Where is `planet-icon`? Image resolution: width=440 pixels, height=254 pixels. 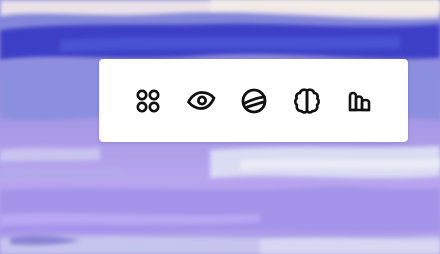
planet-icon is located at coordinates (254, 100).